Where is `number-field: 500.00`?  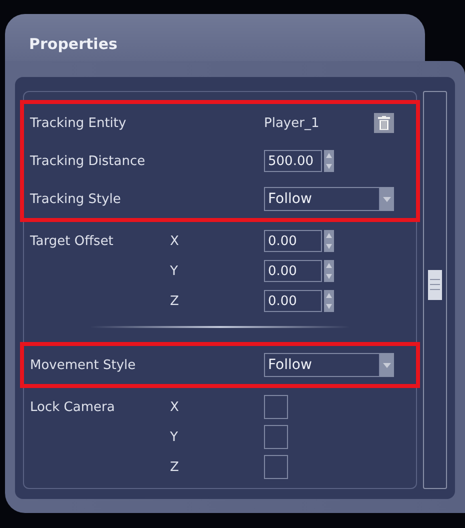 number-field: 500.00 is located at coordinates (293, 161).